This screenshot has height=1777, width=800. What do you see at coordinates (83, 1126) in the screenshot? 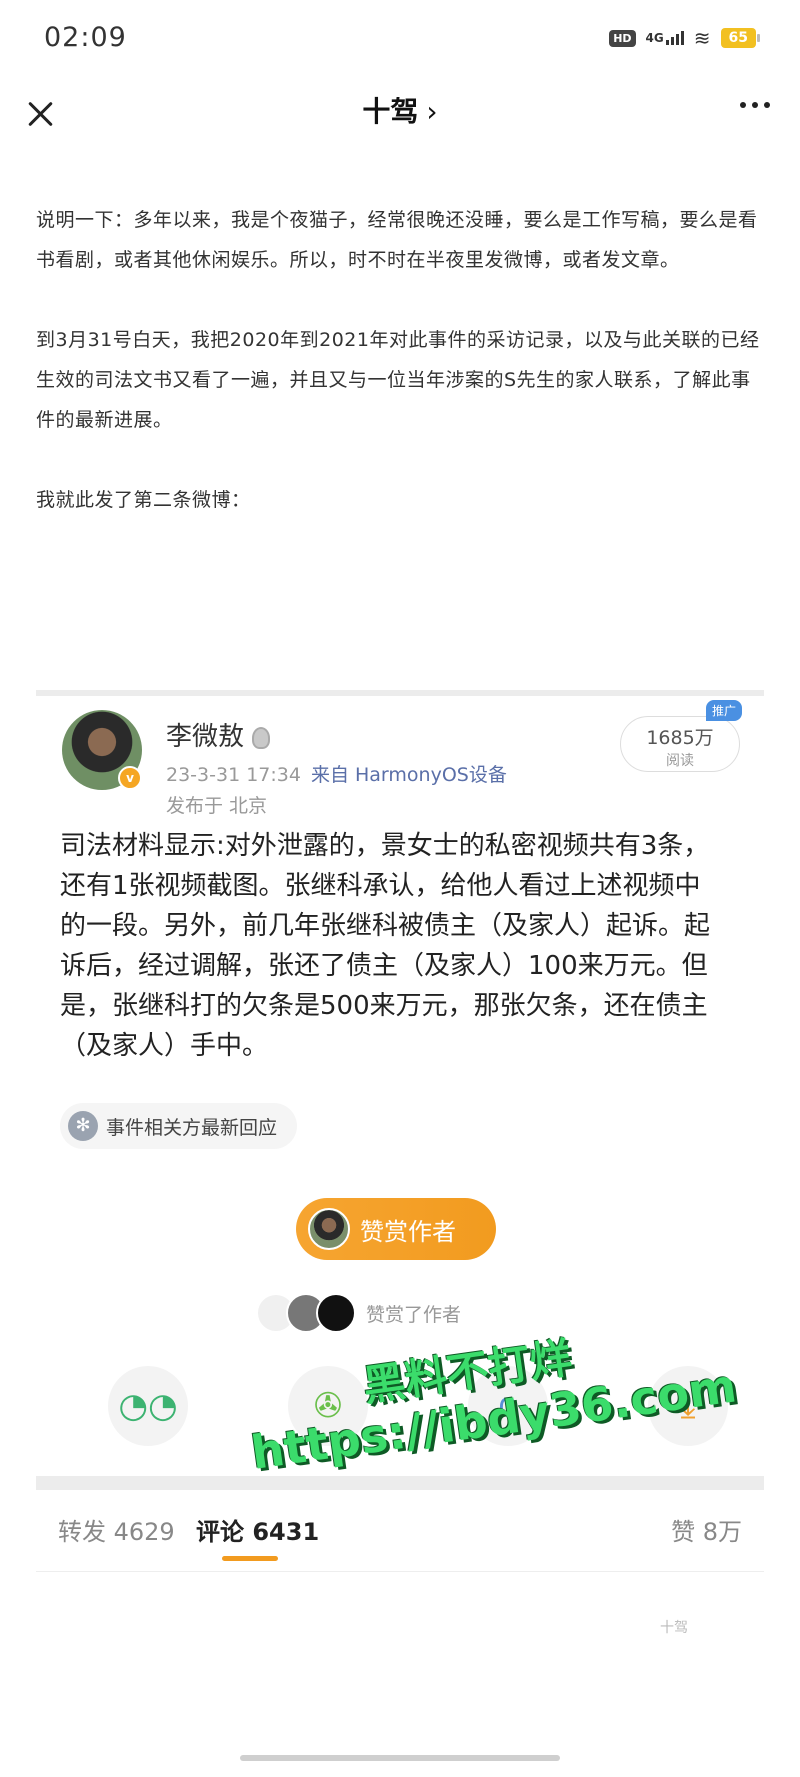
I see `topic-icon` at bounding box center [83, 1126].